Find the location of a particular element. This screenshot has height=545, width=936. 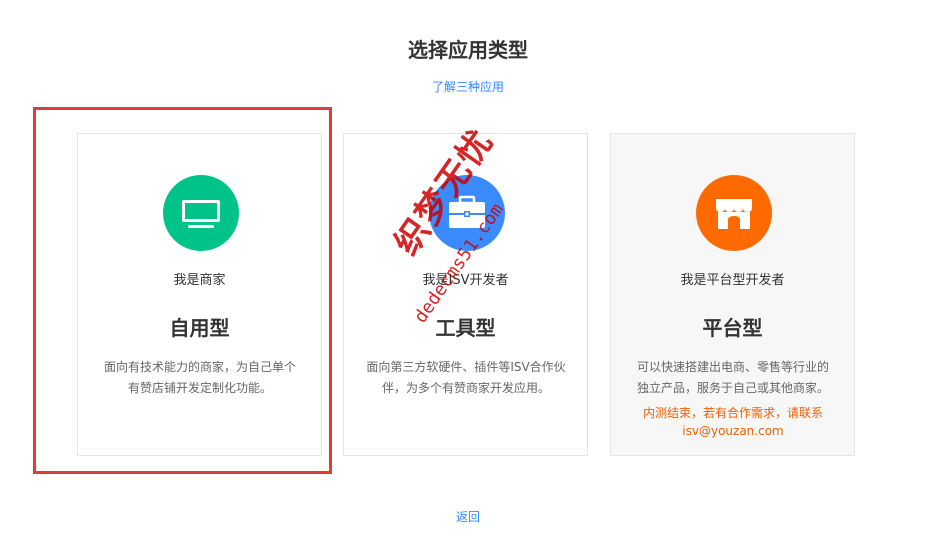

card-subtitle: 我是平台型开发者 is located at coordinates (732, 280).